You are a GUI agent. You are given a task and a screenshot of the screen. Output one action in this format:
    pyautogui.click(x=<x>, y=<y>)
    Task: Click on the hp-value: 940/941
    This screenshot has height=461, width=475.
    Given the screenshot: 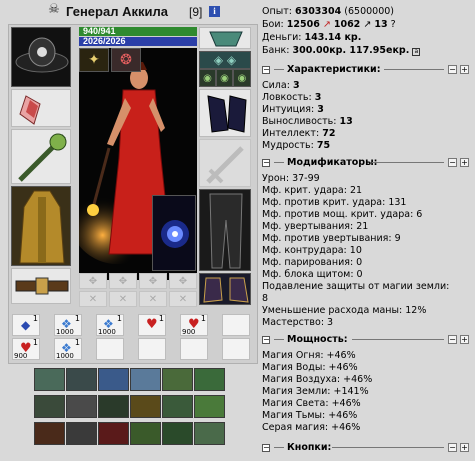 What is the action you would take?
    pyautogui.click(x=99, y=31)
    